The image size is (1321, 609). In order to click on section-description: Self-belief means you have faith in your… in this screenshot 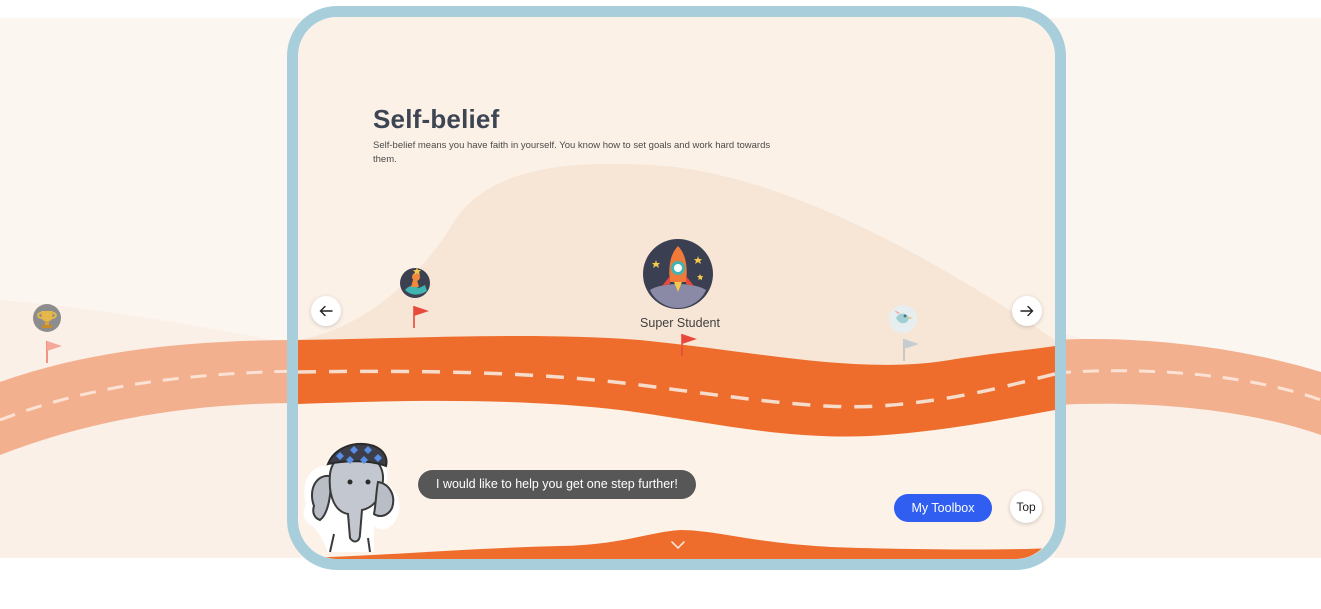, I will do `click(572, 152)`.